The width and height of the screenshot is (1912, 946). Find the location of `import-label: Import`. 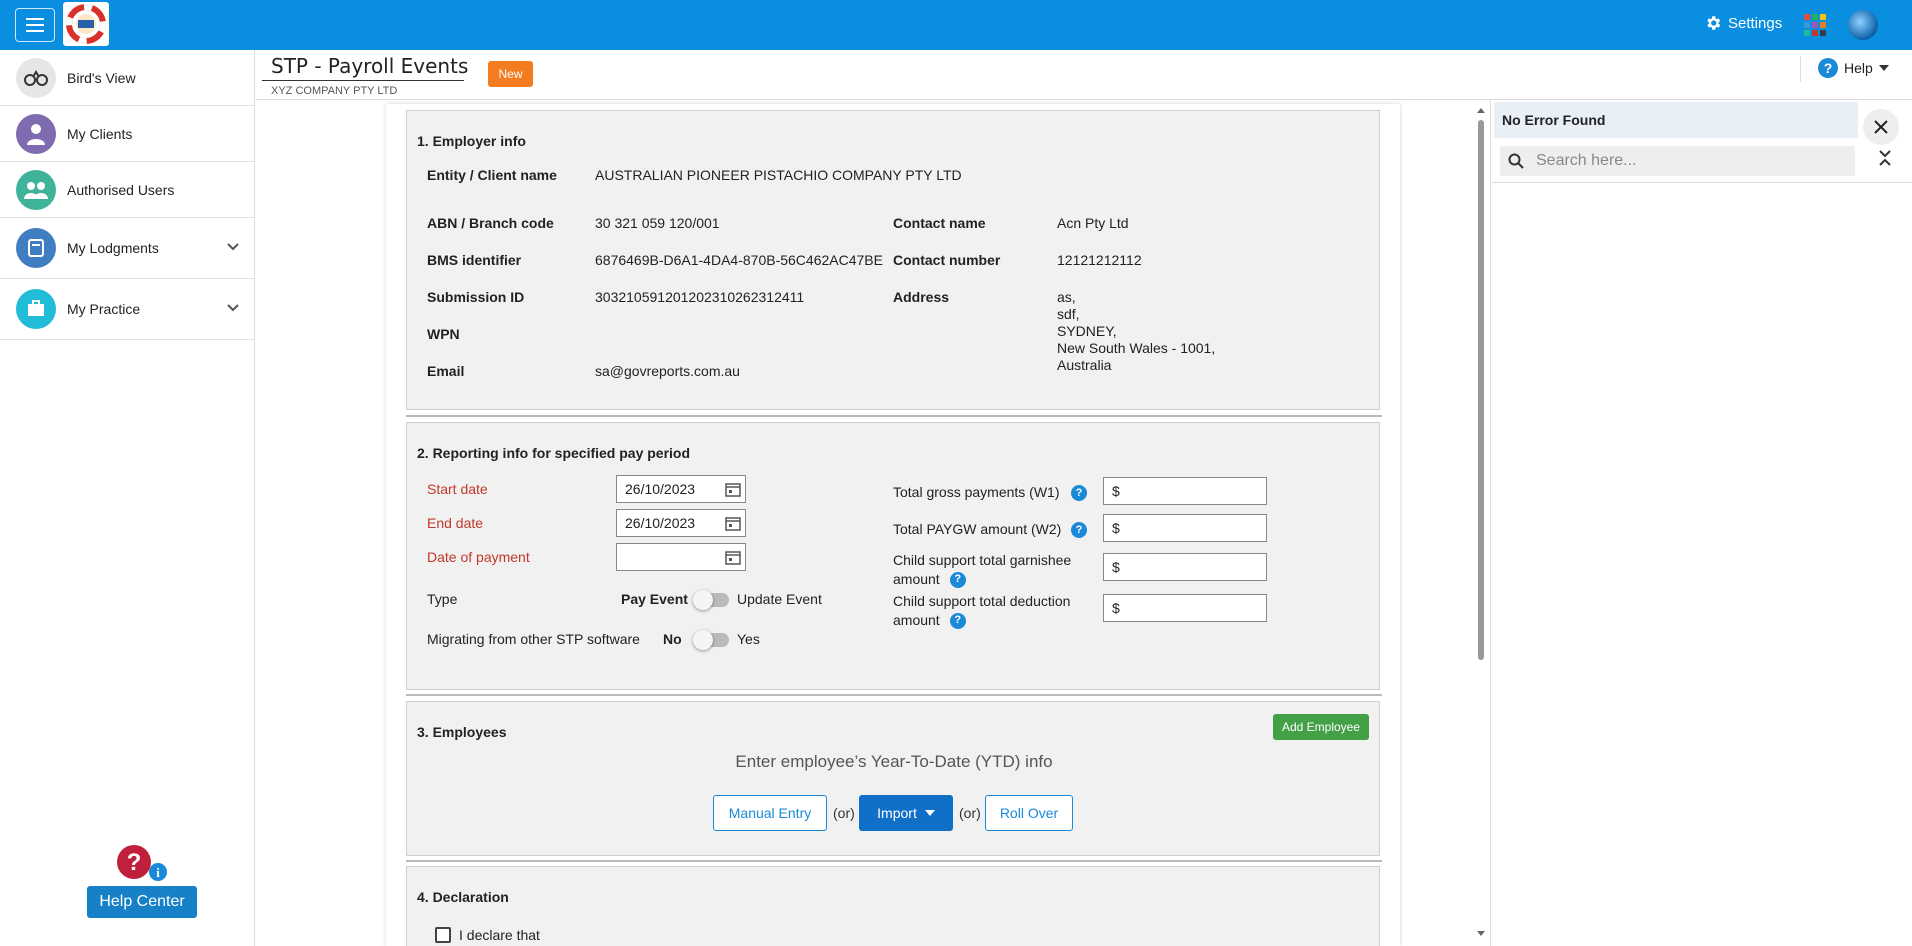

import-label: Import is located at coordinates (897, 813).